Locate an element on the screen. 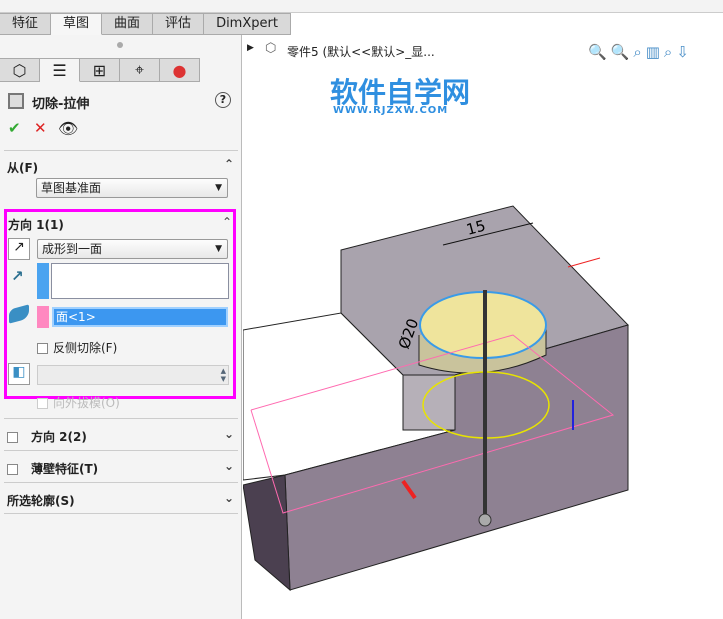  direction2-section: 方向 2(2) is located at coordinates (47, 436).